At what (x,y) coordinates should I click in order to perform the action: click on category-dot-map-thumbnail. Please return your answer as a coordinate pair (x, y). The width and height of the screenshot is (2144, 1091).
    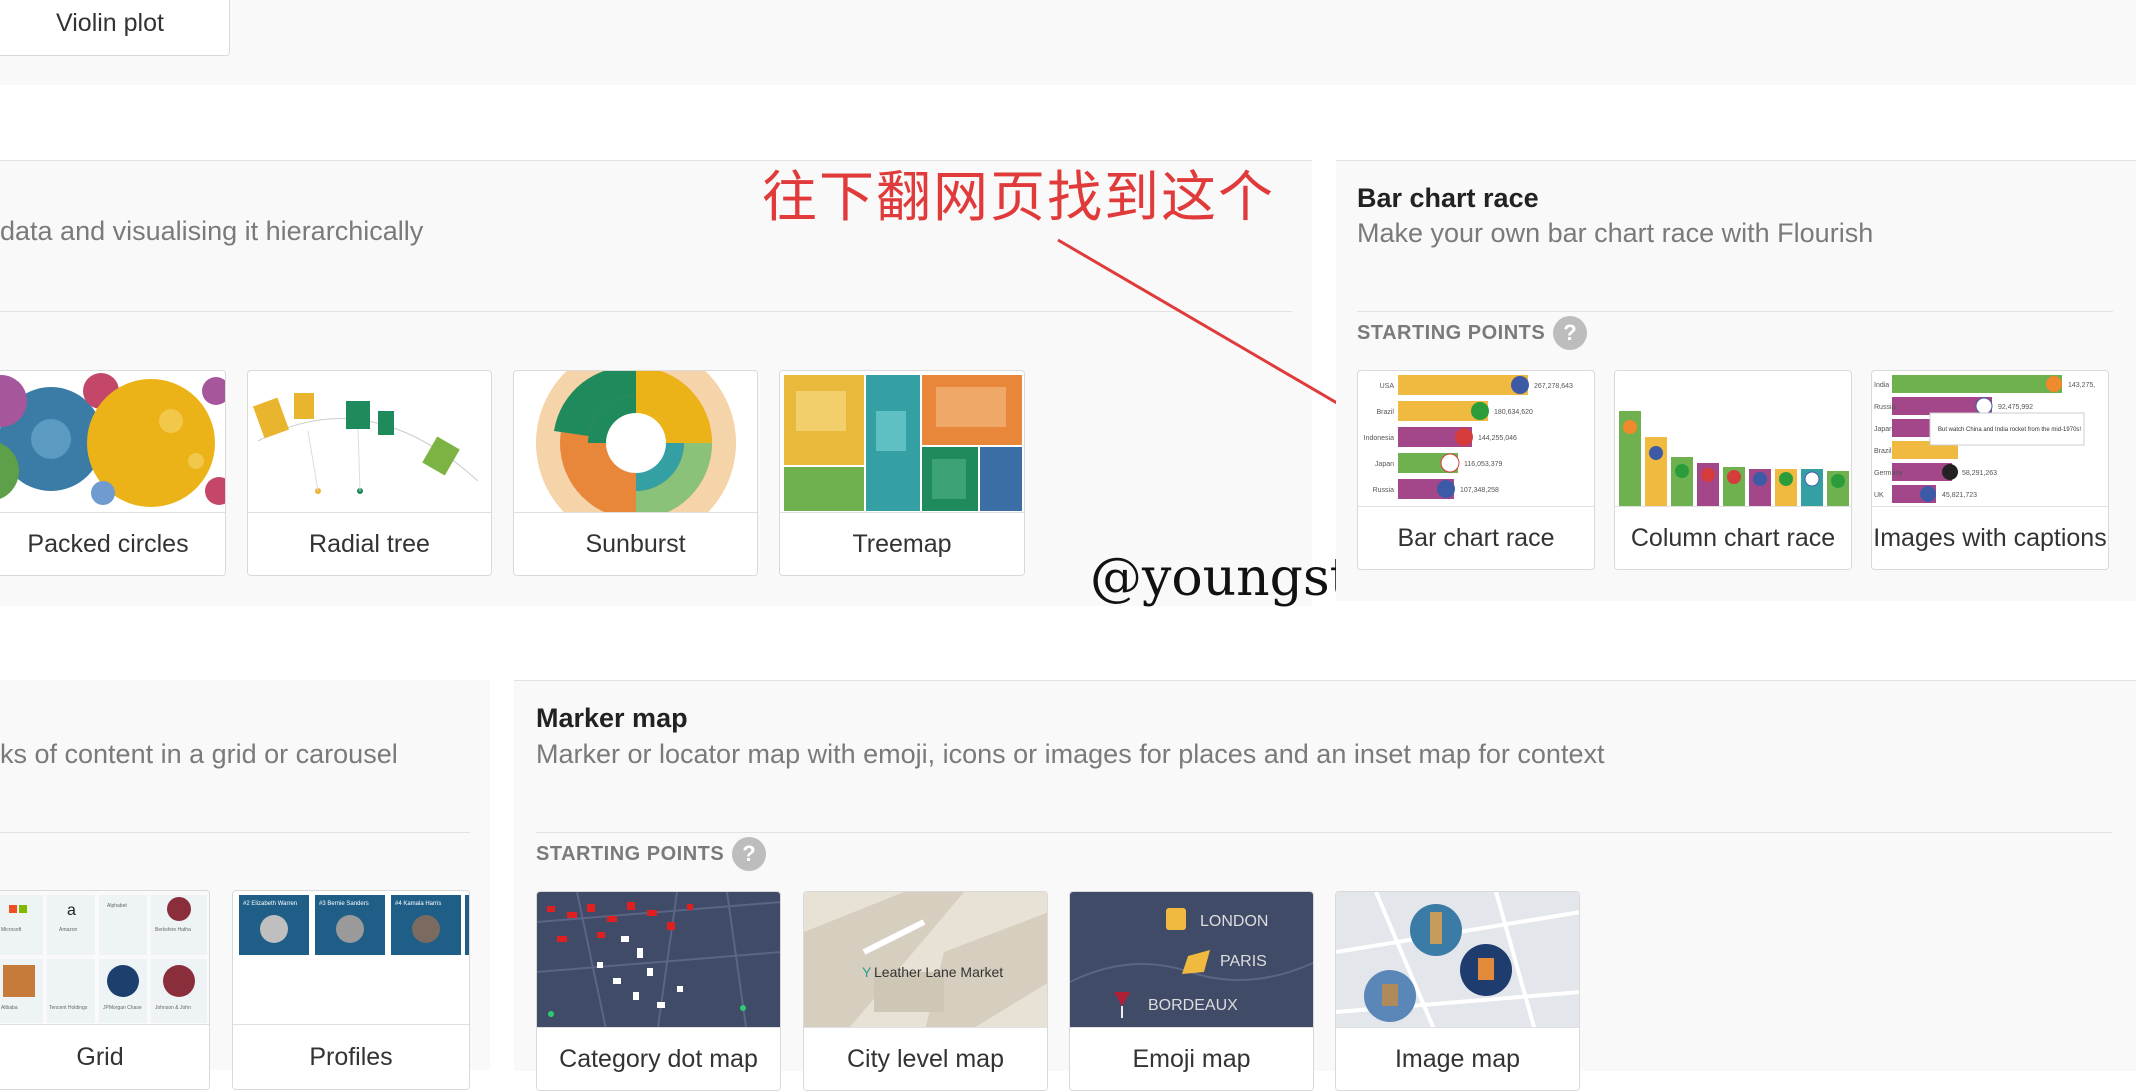
    Looking at the image, I should click on (658, 963).